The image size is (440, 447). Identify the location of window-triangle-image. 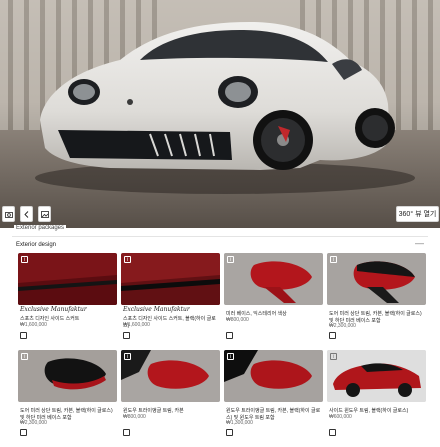
(170, 376).